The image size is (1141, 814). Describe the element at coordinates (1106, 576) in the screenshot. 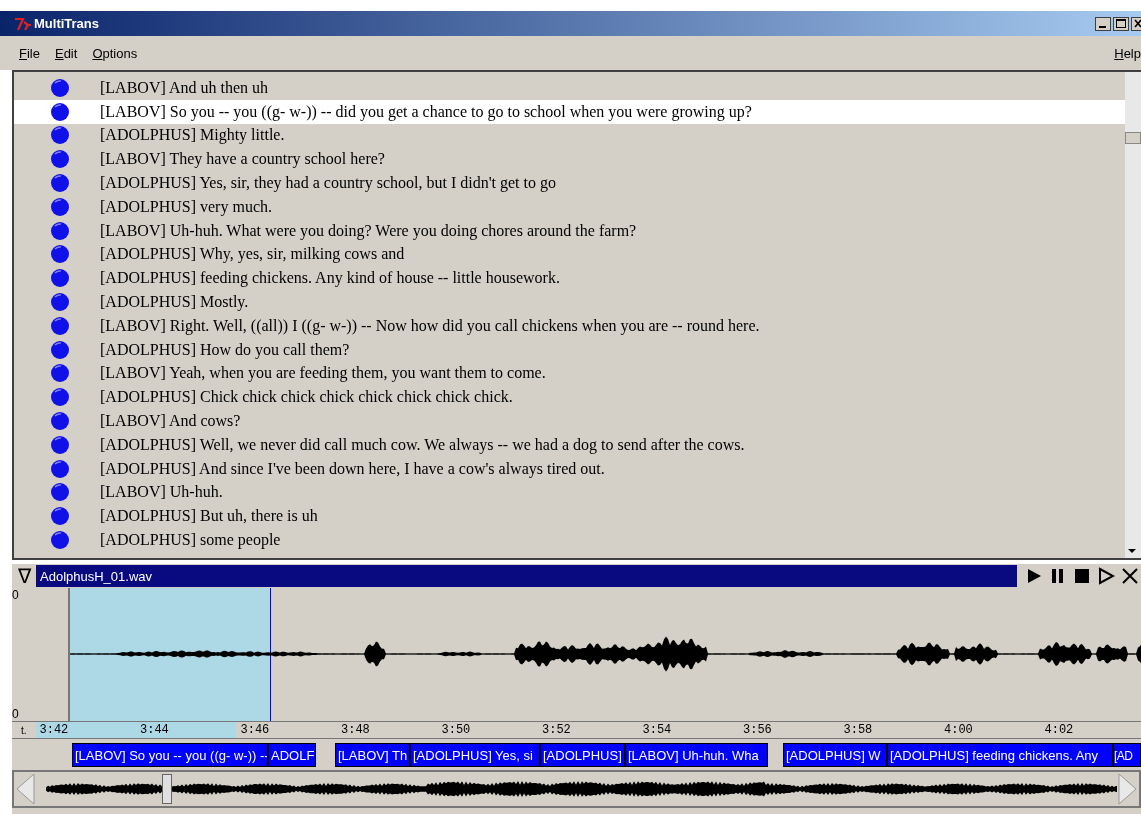

I see `play-outline-button` at that location.